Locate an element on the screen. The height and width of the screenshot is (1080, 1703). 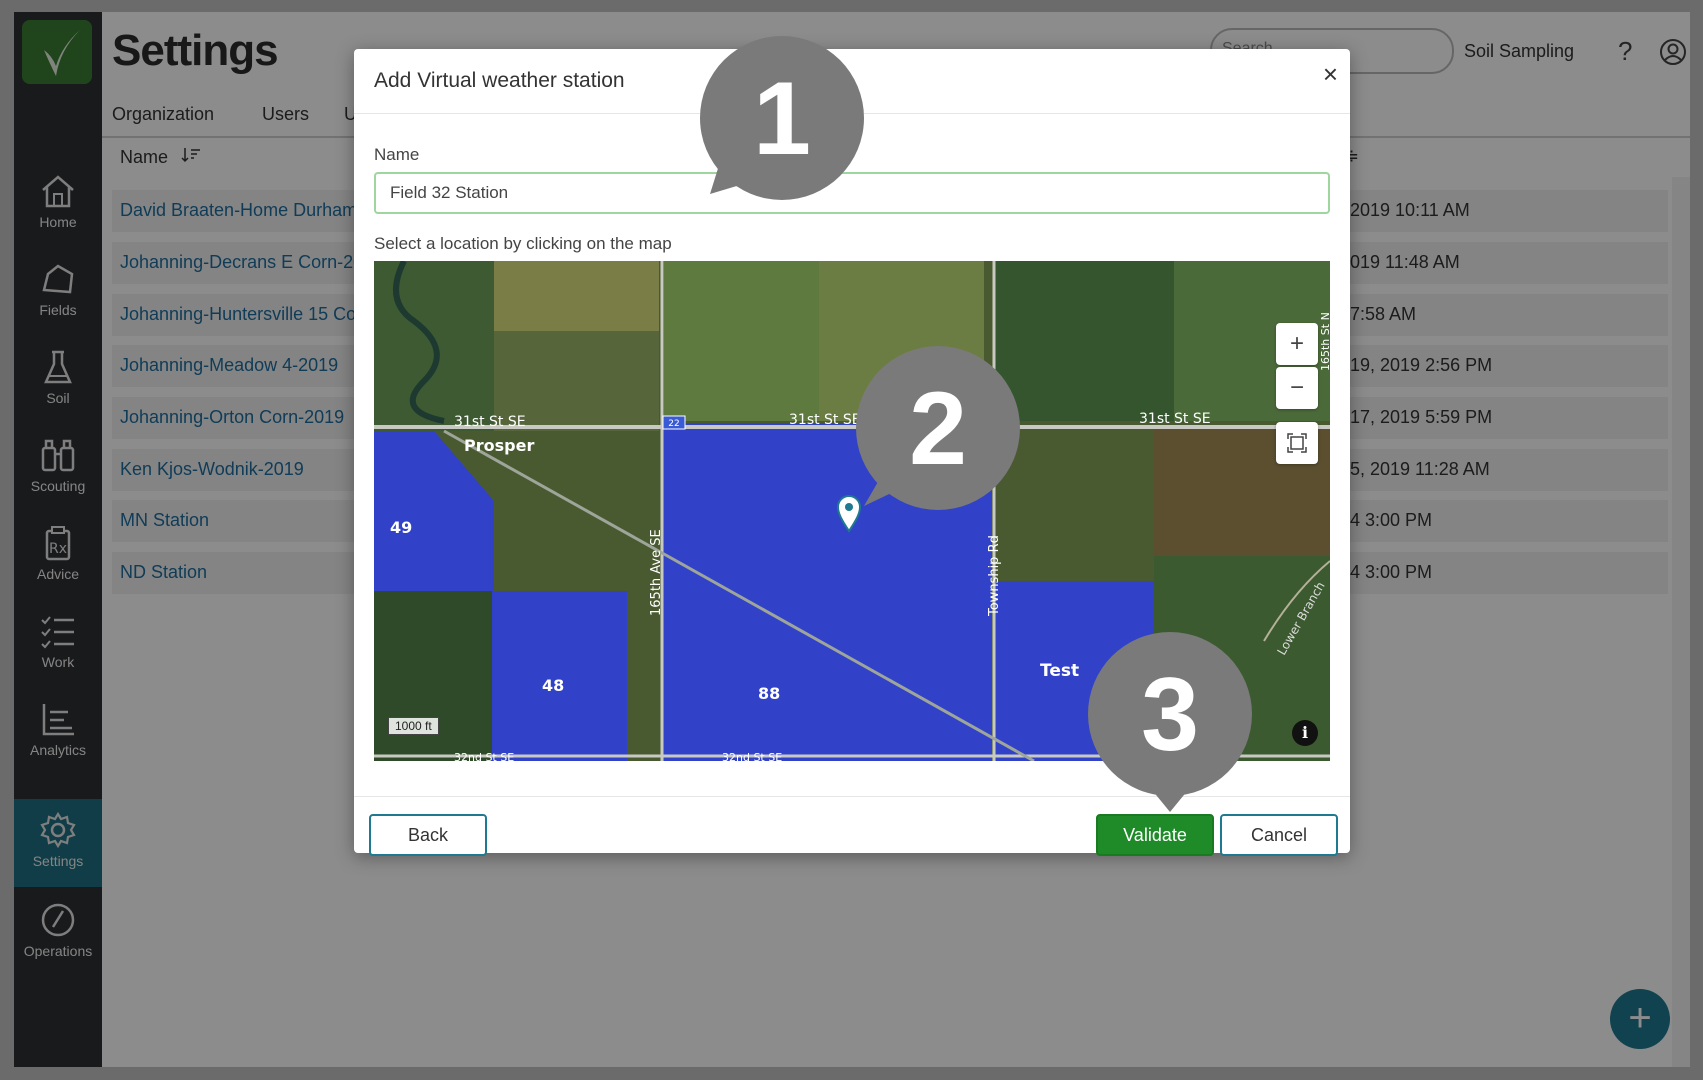
field-label: 49 is located at coordinates (401, 527).